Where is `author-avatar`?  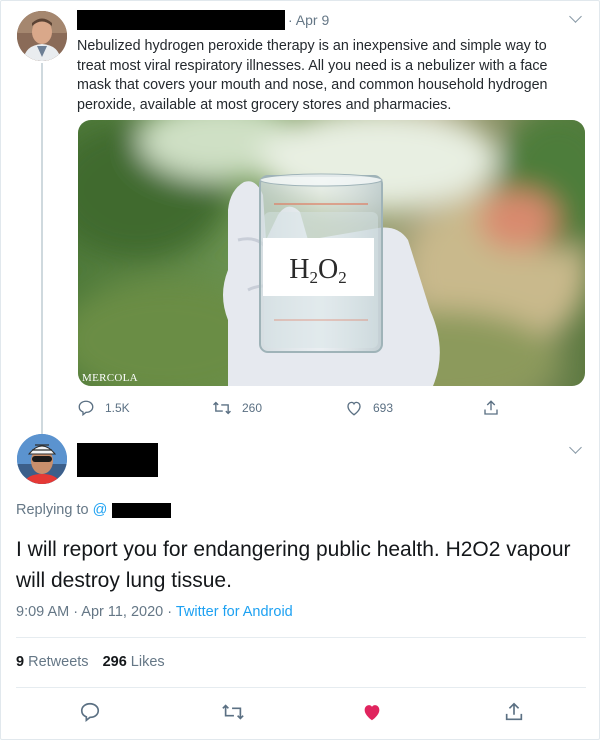
author-avatar is located at coordinates (42, 36).